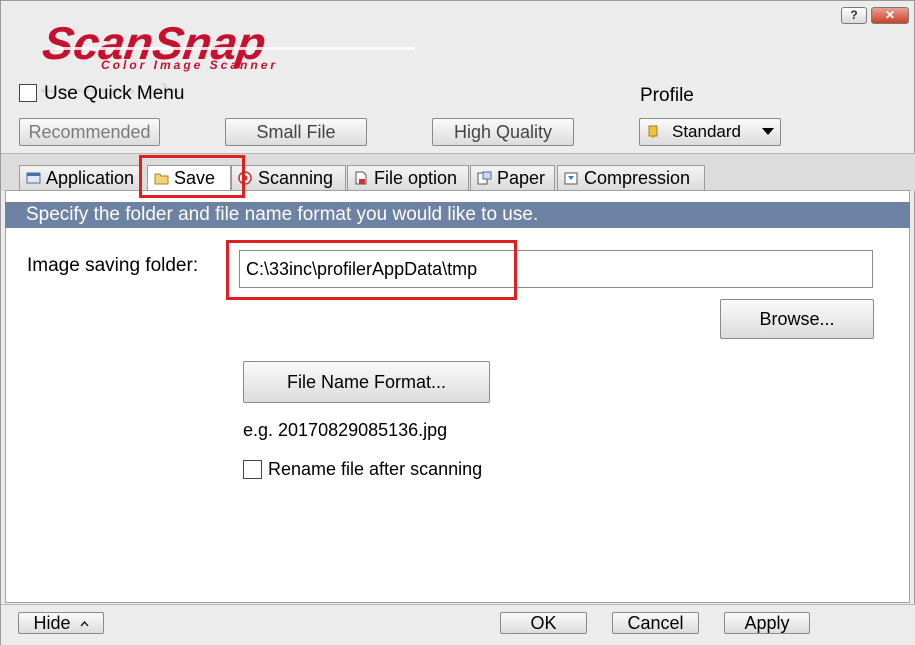  What do you see at coordinates (543, 623) in the screenshot?
I see `ok-button: OK` at bounding box center [543, 623].